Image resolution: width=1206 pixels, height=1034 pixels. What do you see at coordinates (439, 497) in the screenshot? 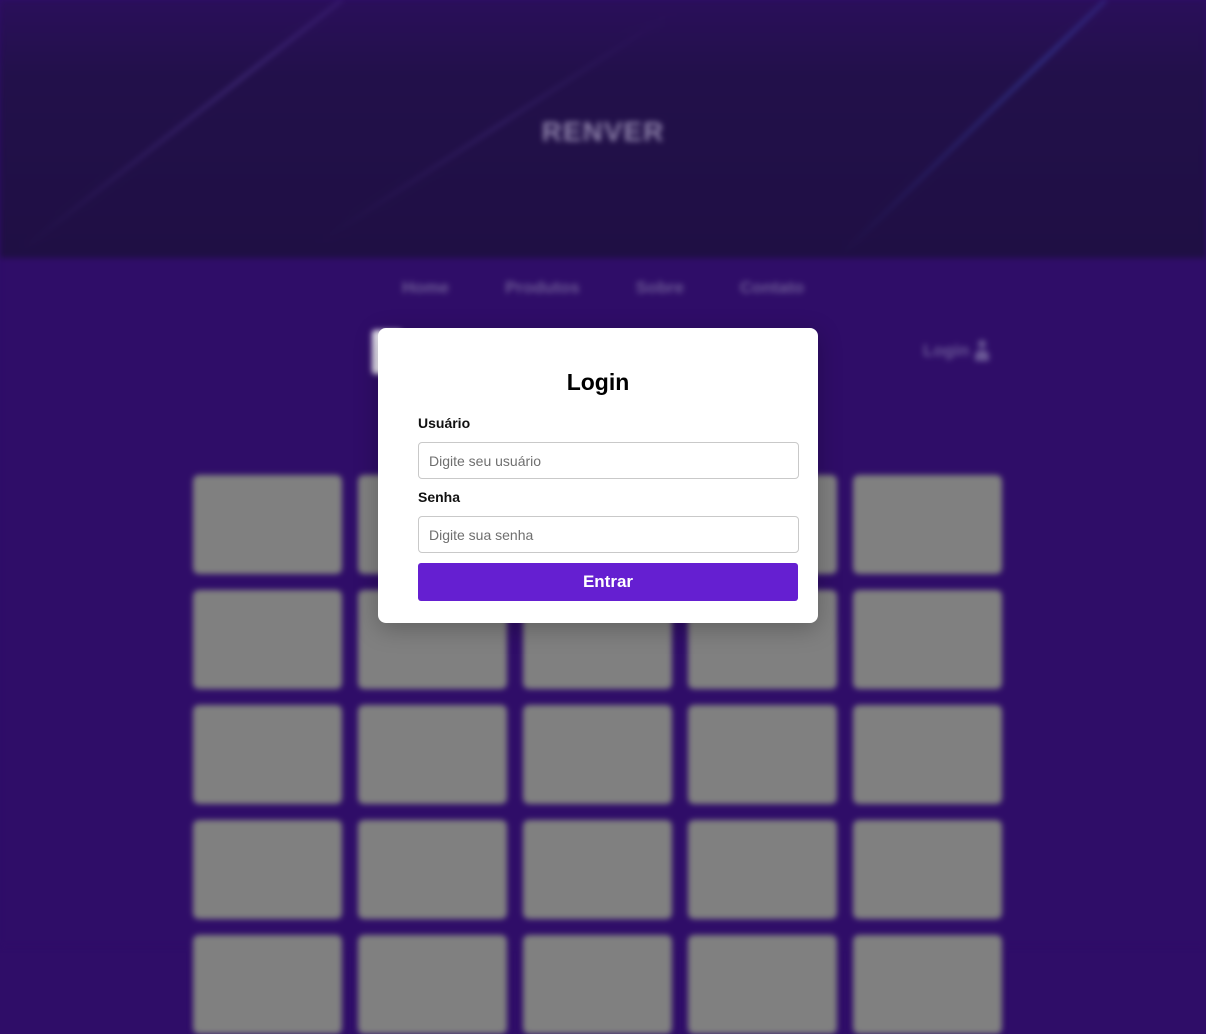
I see `password-label: Senha` at bounding box center [439, 497].